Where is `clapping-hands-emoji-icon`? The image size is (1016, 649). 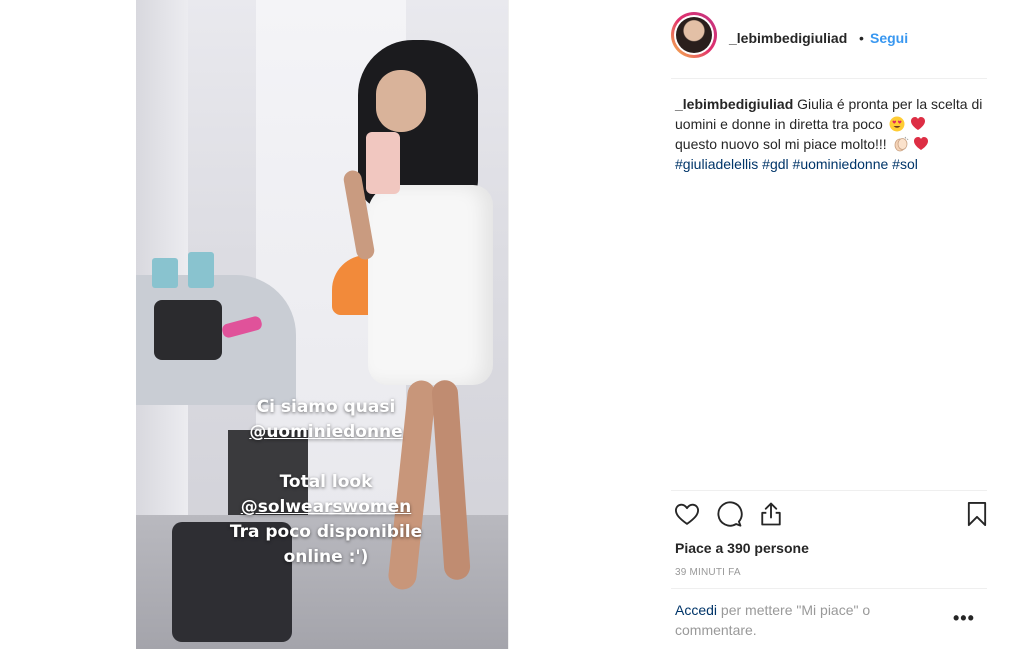
clapping-hands-emoji-icon is located at coordinates (901, 144).